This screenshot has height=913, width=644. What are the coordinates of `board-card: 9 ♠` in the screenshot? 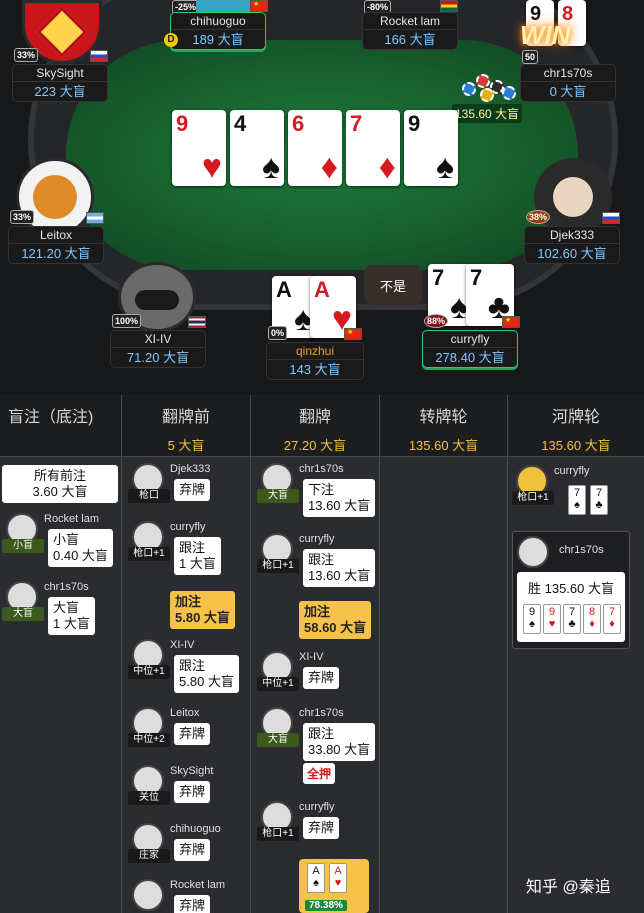 It's located at (431, 148).